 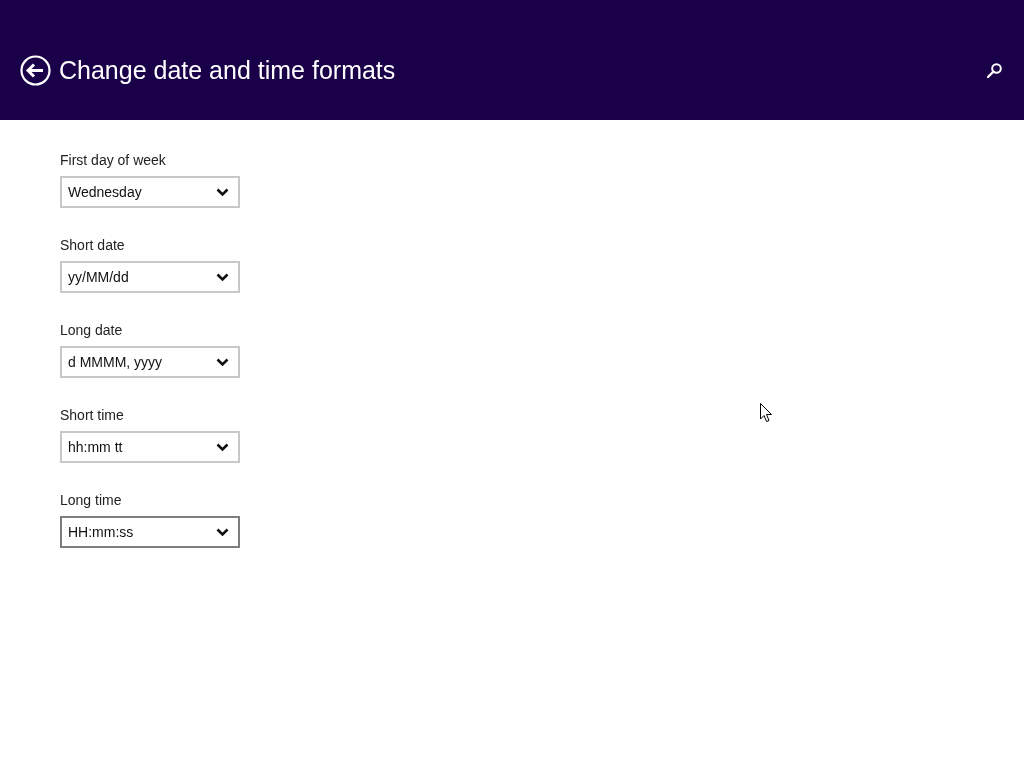 I want to click on dropdown: yy/MM/dd, so click(x=150, y=277).